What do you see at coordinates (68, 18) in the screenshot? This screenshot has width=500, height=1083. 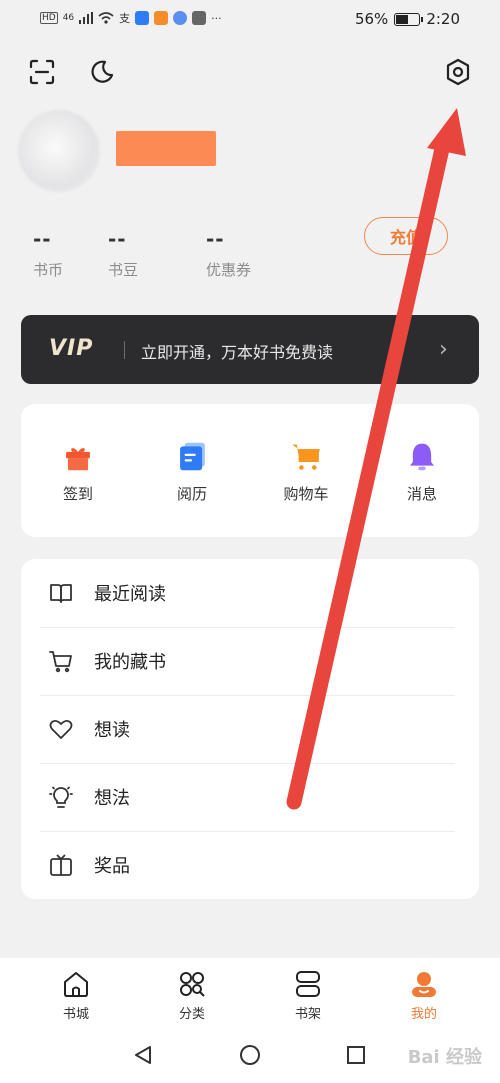 I see `network-type: 46` at bounding box center [68, 18].